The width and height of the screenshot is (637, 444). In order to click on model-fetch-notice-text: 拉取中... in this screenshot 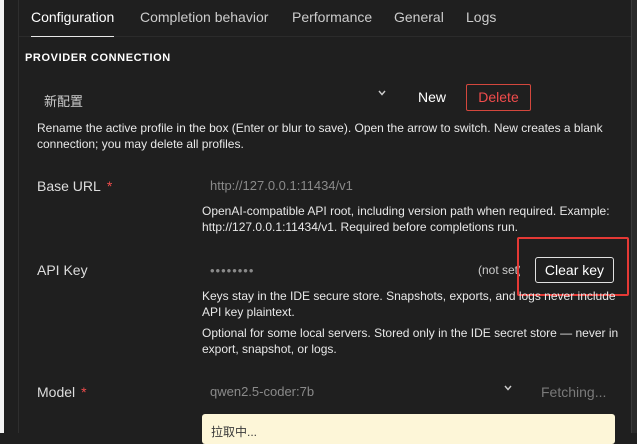, I will do `click(234, 432)`.